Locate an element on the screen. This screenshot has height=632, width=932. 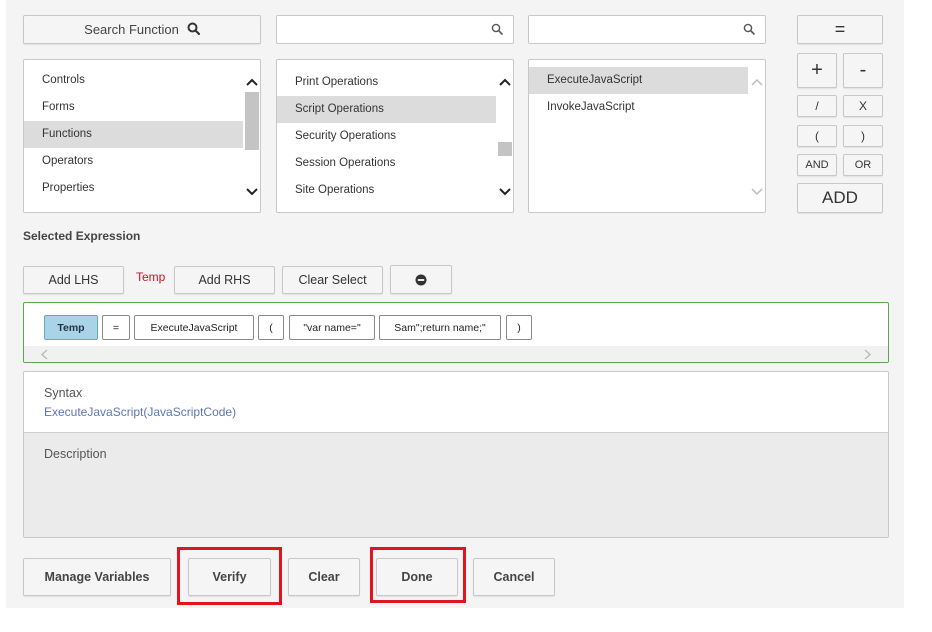
remove-token-button is located at coordinates (421, 279).